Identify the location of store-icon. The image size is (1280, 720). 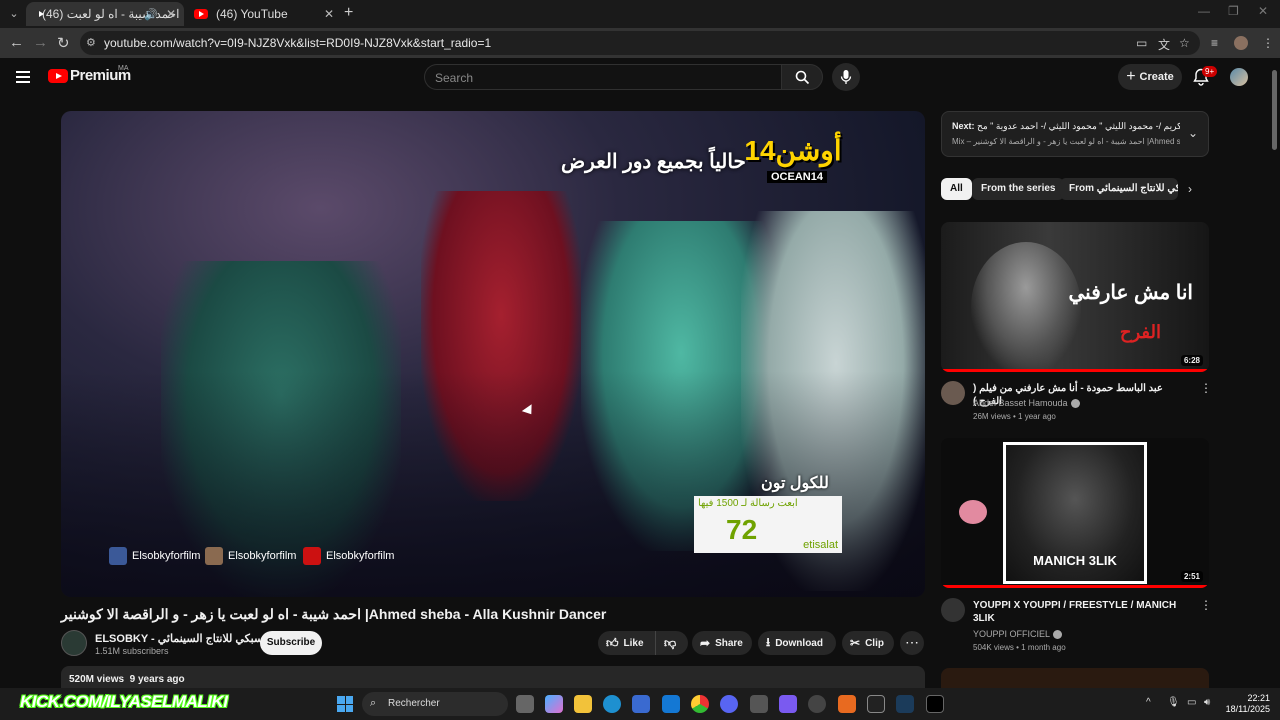
(641, 704).